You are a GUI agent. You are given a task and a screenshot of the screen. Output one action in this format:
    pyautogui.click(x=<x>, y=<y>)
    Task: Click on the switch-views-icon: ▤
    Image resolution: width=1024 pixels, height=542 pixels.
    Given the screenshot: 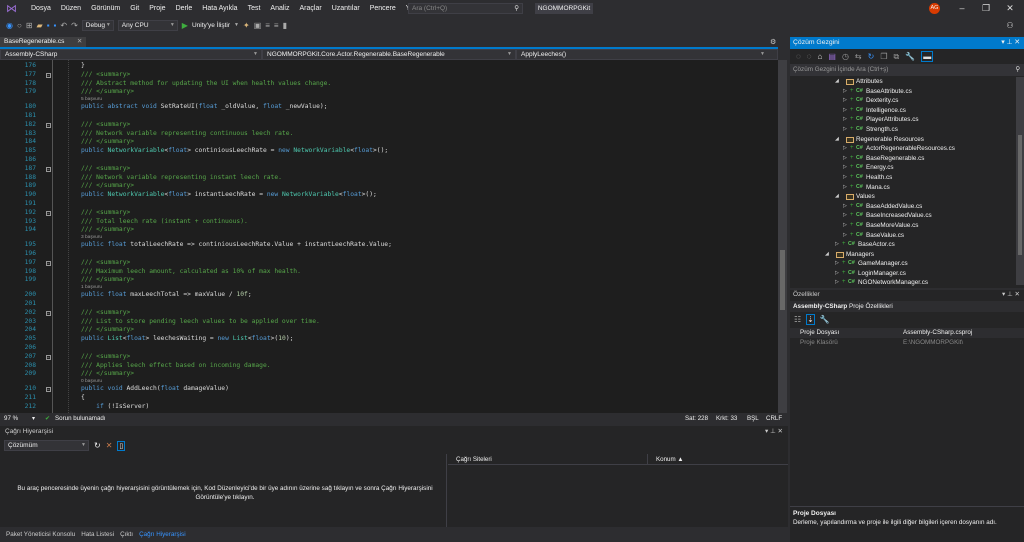 What is the action you would take?
    pyautogui.click(x=832, y=56)
    